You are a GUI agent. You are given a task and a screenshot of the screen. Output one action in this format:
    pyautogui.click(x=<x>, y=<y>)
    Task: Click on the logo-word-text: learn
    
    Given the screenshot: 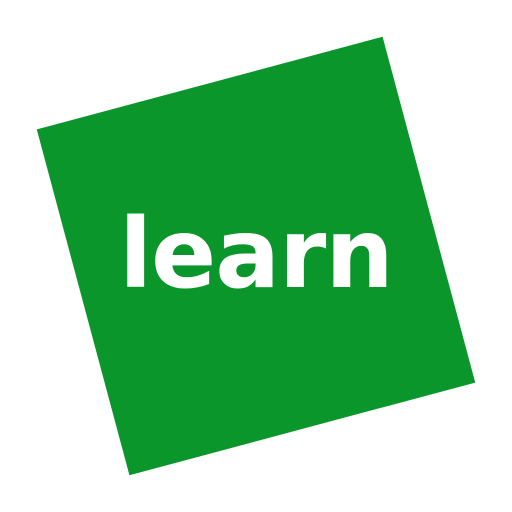 What is the action you would take?
    pyautogui.click(x=256, y=254)
    